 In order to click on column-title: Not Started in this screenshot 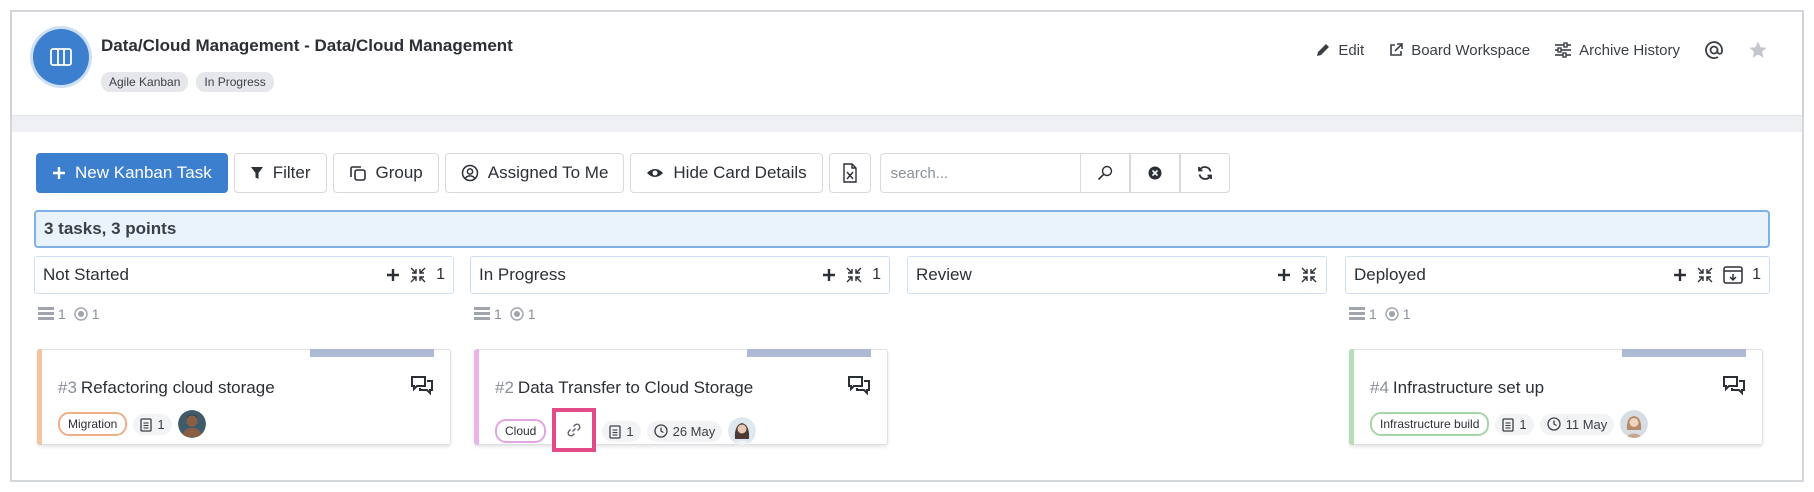, I will do `click(86, 274)`.